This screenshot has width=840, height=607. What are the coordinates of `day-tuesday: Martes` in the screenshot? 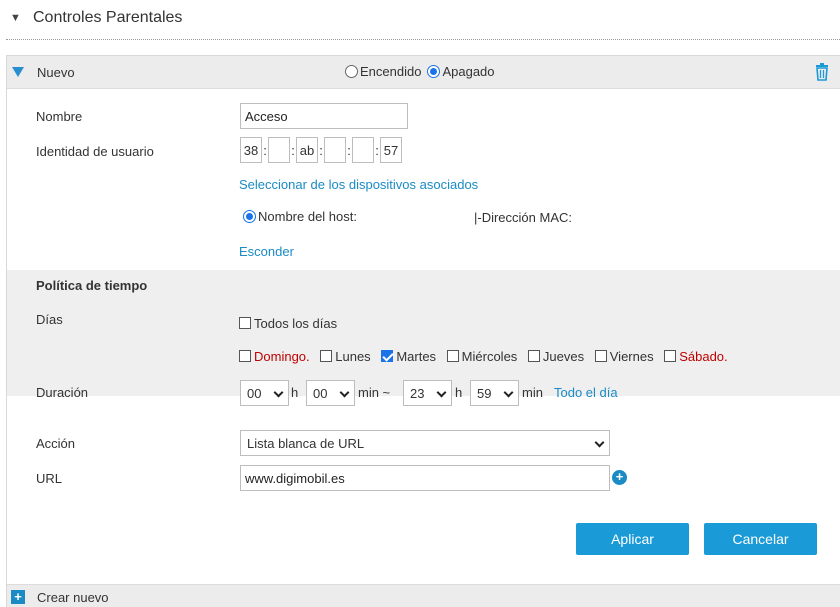 It's located at (408, 356).